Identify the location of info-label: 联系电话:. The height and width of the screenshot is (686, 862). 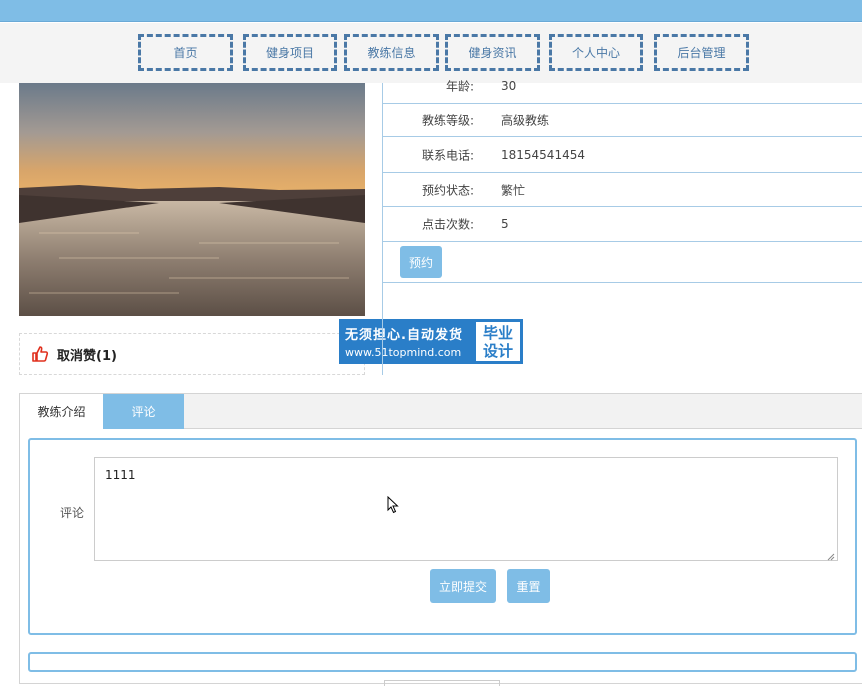
(447, 155).